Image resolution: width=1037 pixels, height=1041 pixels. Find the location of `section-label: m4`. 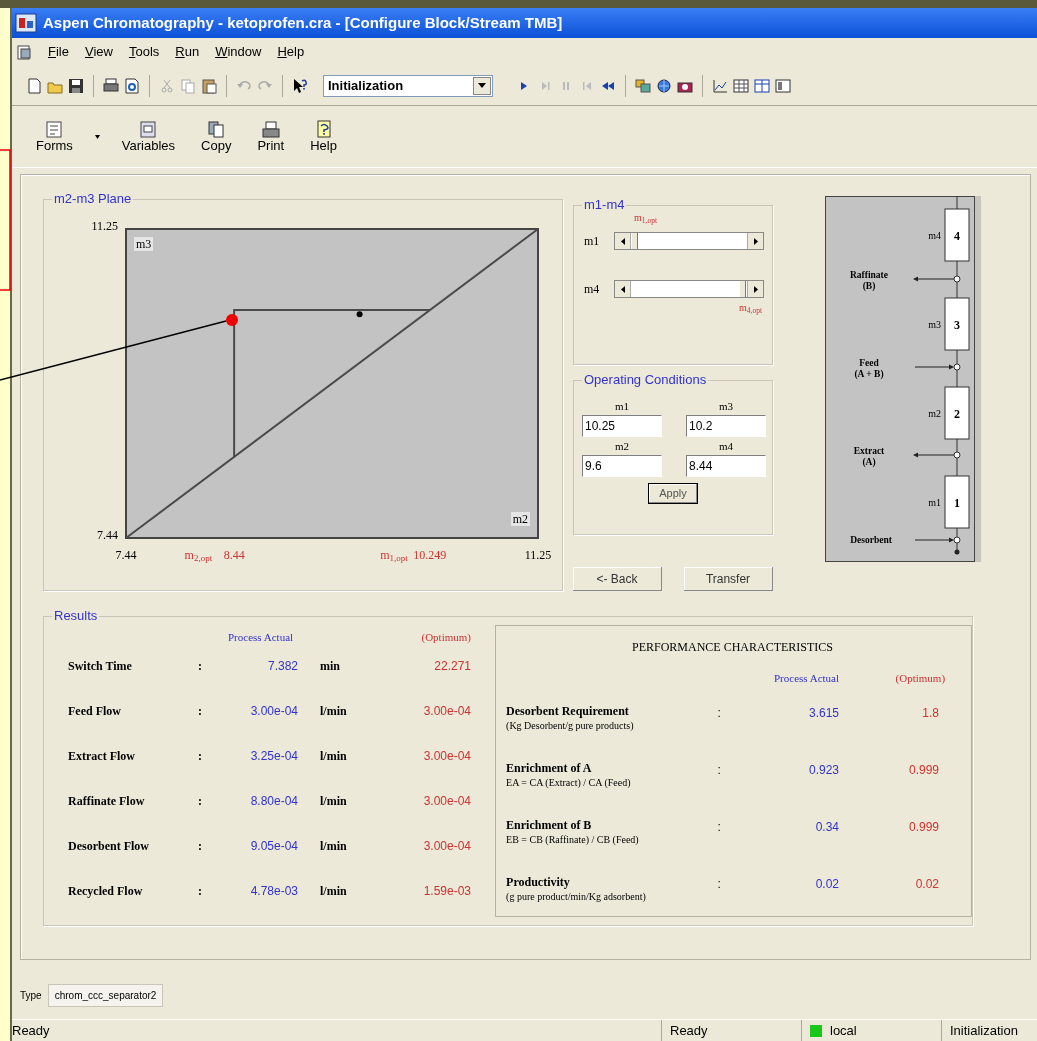

section-label: m4 is located at coordinates (934, 235).